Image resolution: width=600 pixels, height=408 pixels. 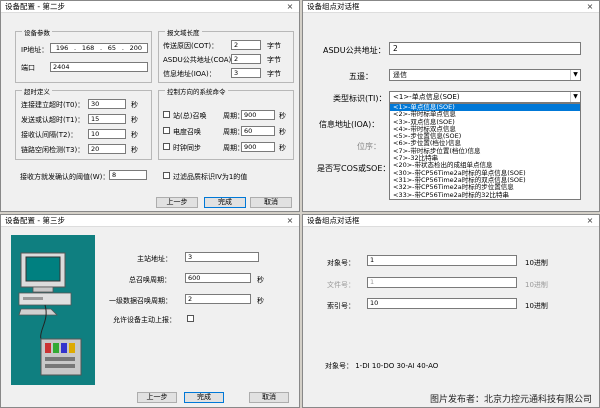 What do you see at coordinates (190, 318) in the screenshot?
I see `allow-report-checkbox` at bounding box center [190, 318].